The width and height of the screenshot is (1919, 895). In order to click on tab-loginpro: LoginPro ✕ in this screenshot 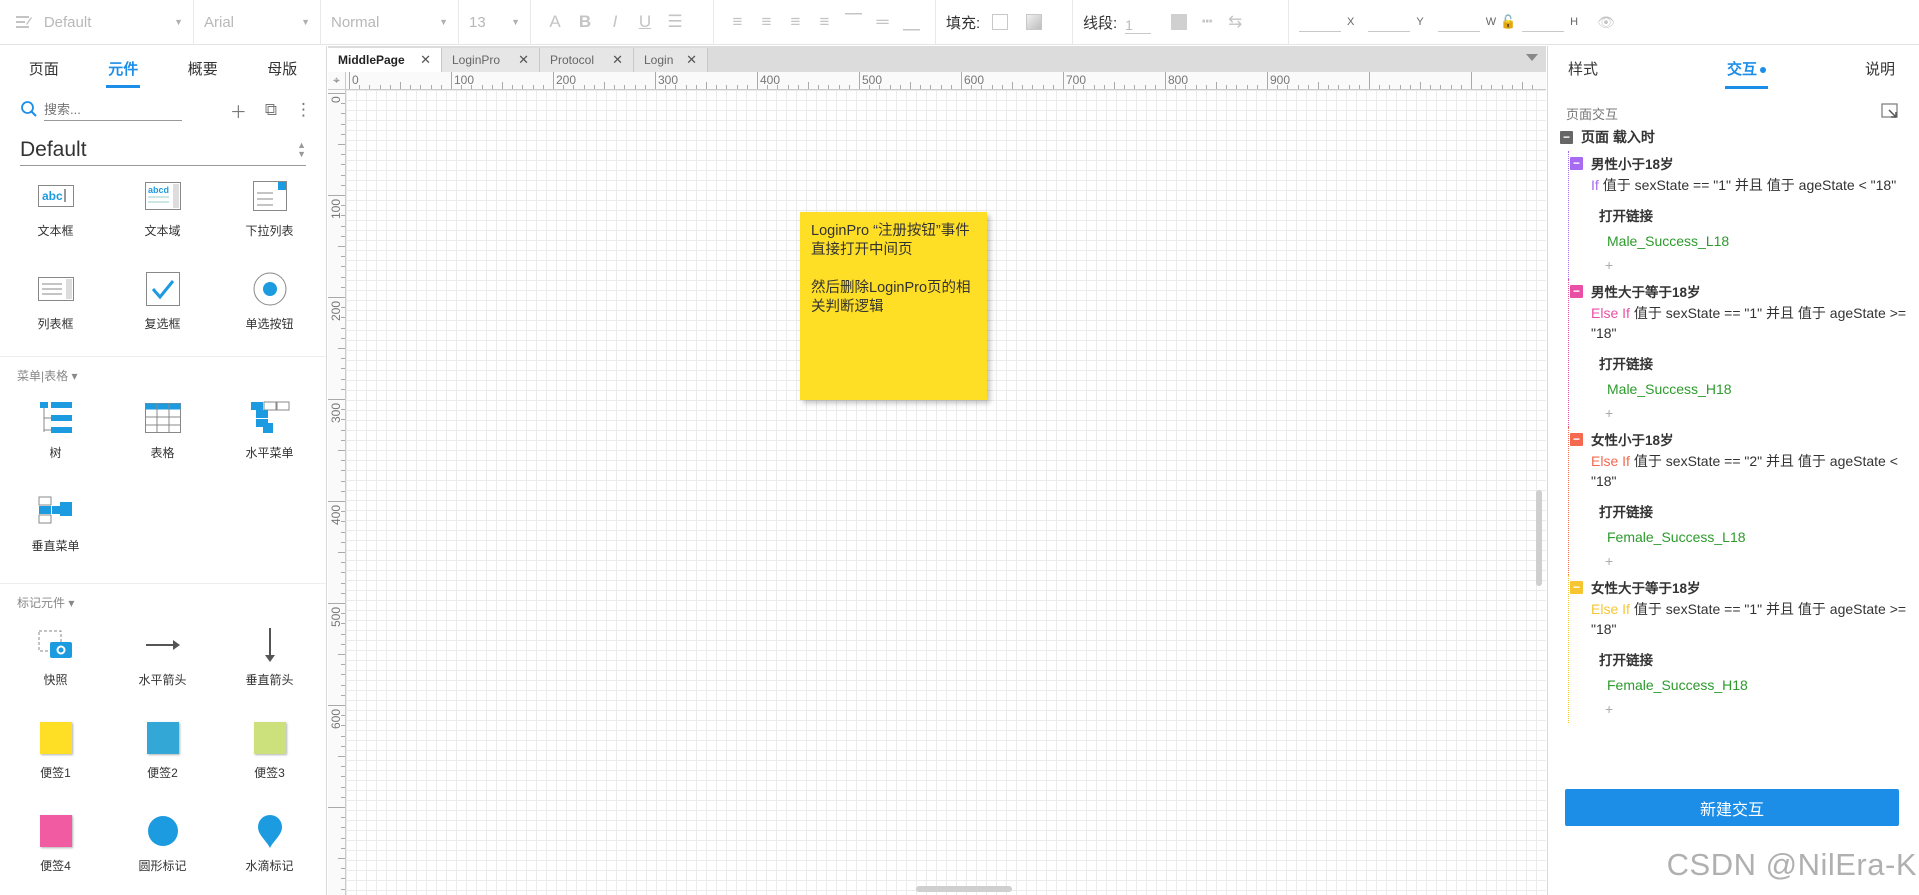, I will do `click(491, 60)`.